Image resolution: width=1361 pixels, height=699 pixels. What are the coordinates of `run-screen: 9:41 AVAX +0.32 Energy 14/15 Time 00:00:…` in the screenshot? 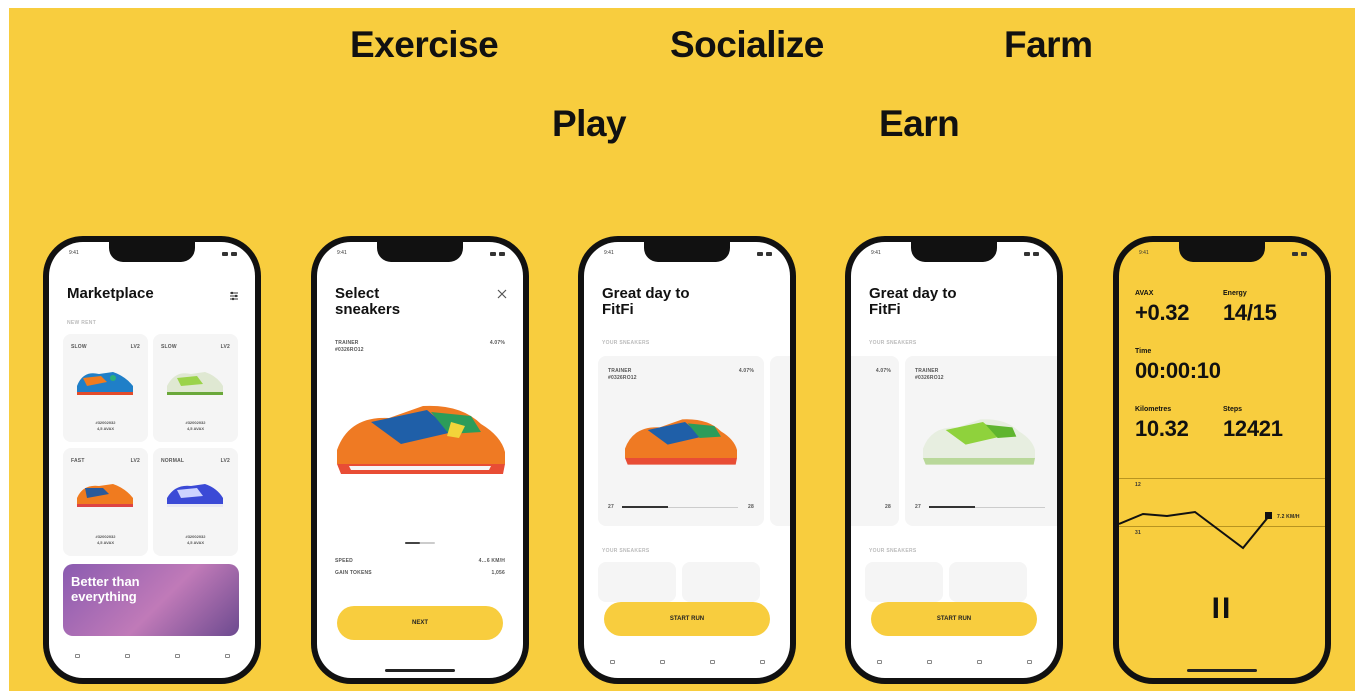 It's located at (1222, 460).